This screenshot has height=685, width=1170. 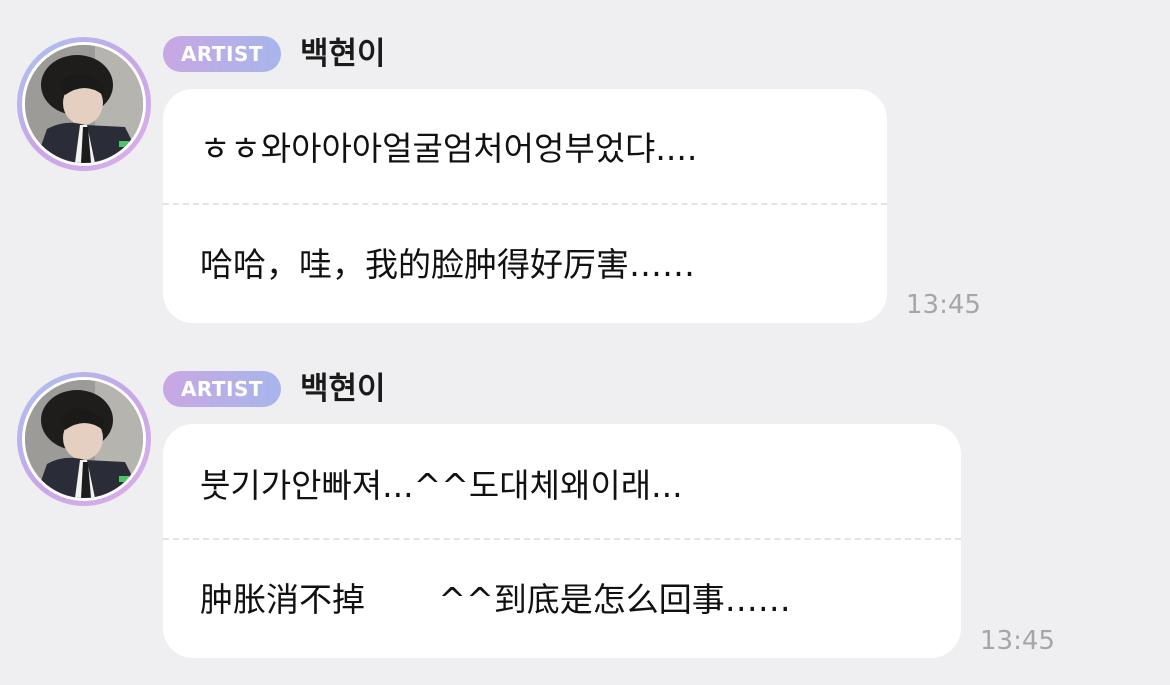 What do you see at coordinates (1017, 641) in the screenshot?
I see `message-timestamp: 13:45` at bounding box center [1017, 641].